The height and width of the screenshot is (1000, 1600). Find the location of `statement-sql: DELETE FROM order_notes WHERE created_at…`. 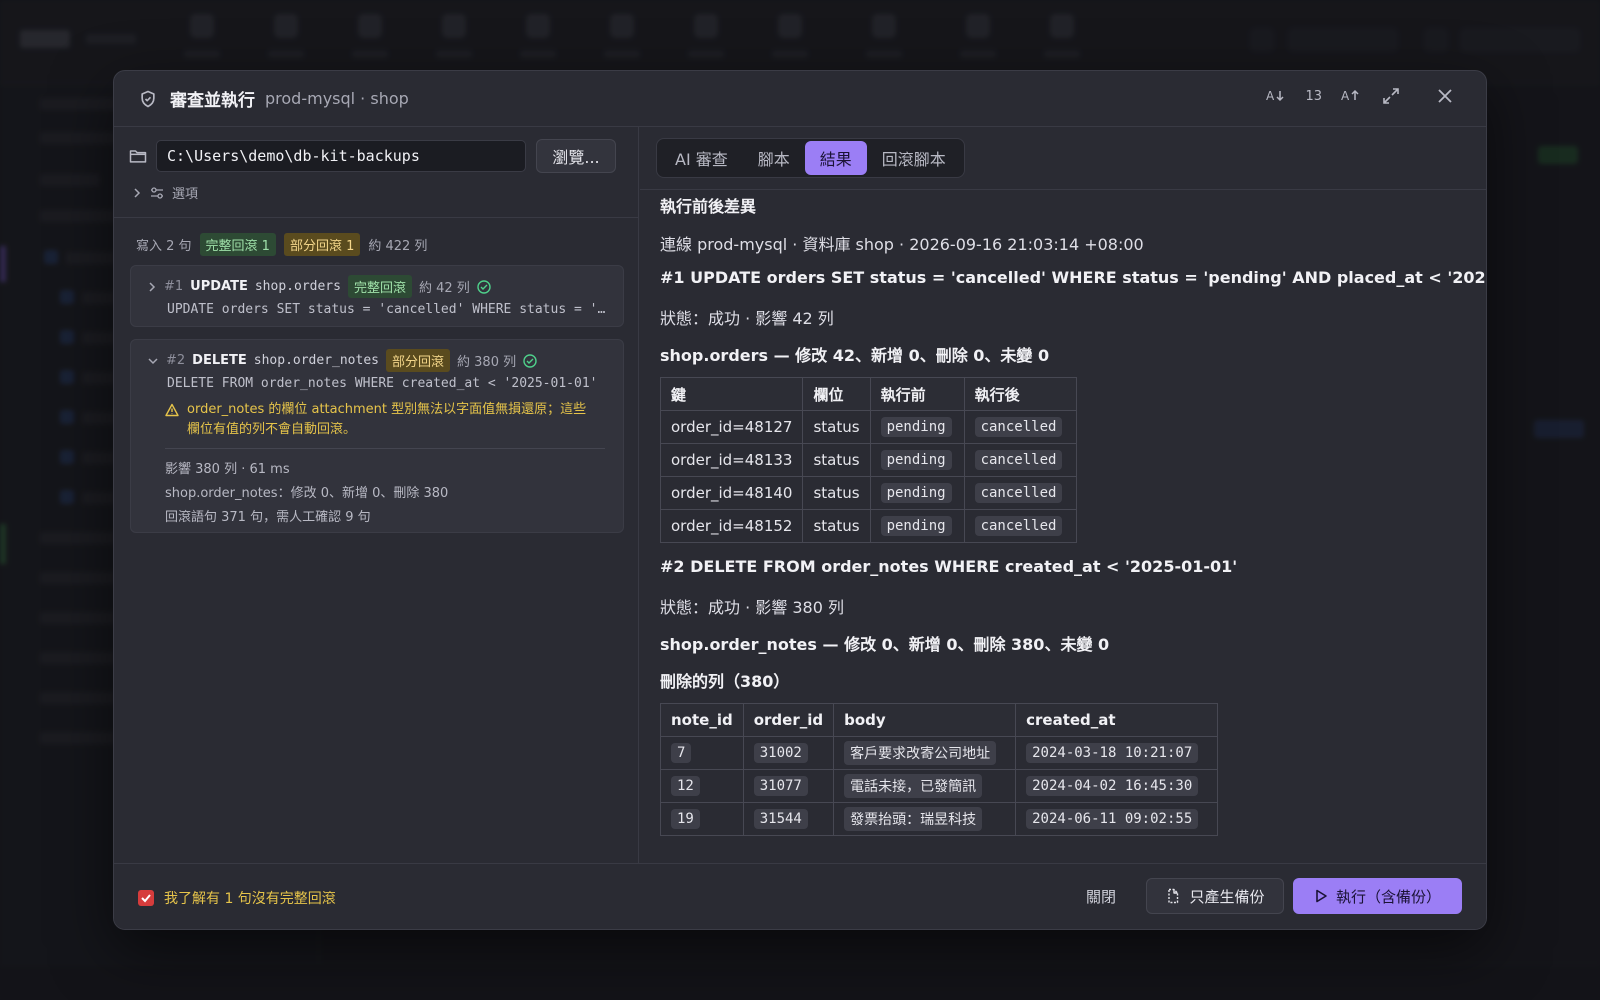

statement-sql: DELETE FROM order_notes WHERE created_at… is located at coordinates (382, 383).